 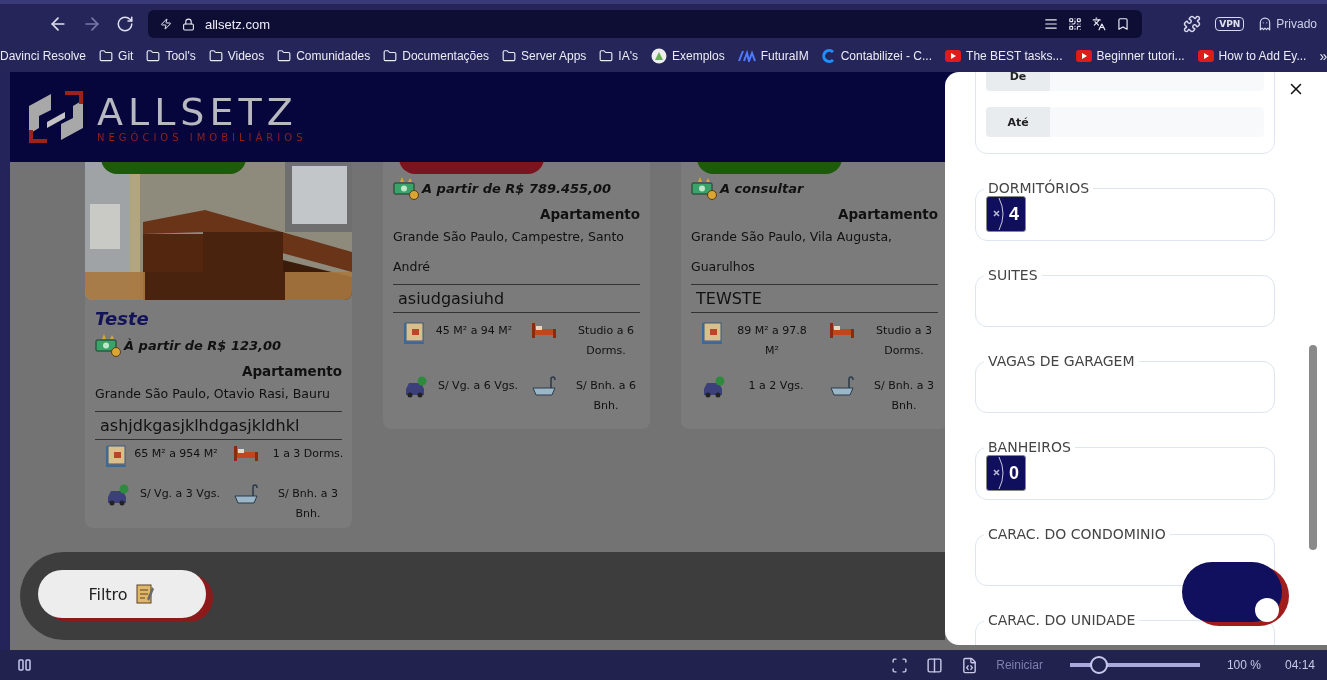 I want to click on bookmark: Server Apps, so click(x=544, y=56).